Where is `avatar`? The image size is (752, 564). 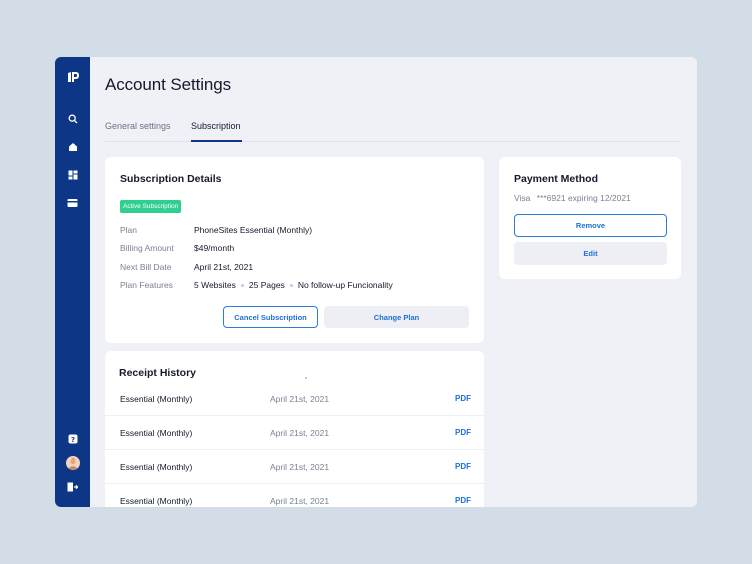
avatar is located at coordinates (72, 463).